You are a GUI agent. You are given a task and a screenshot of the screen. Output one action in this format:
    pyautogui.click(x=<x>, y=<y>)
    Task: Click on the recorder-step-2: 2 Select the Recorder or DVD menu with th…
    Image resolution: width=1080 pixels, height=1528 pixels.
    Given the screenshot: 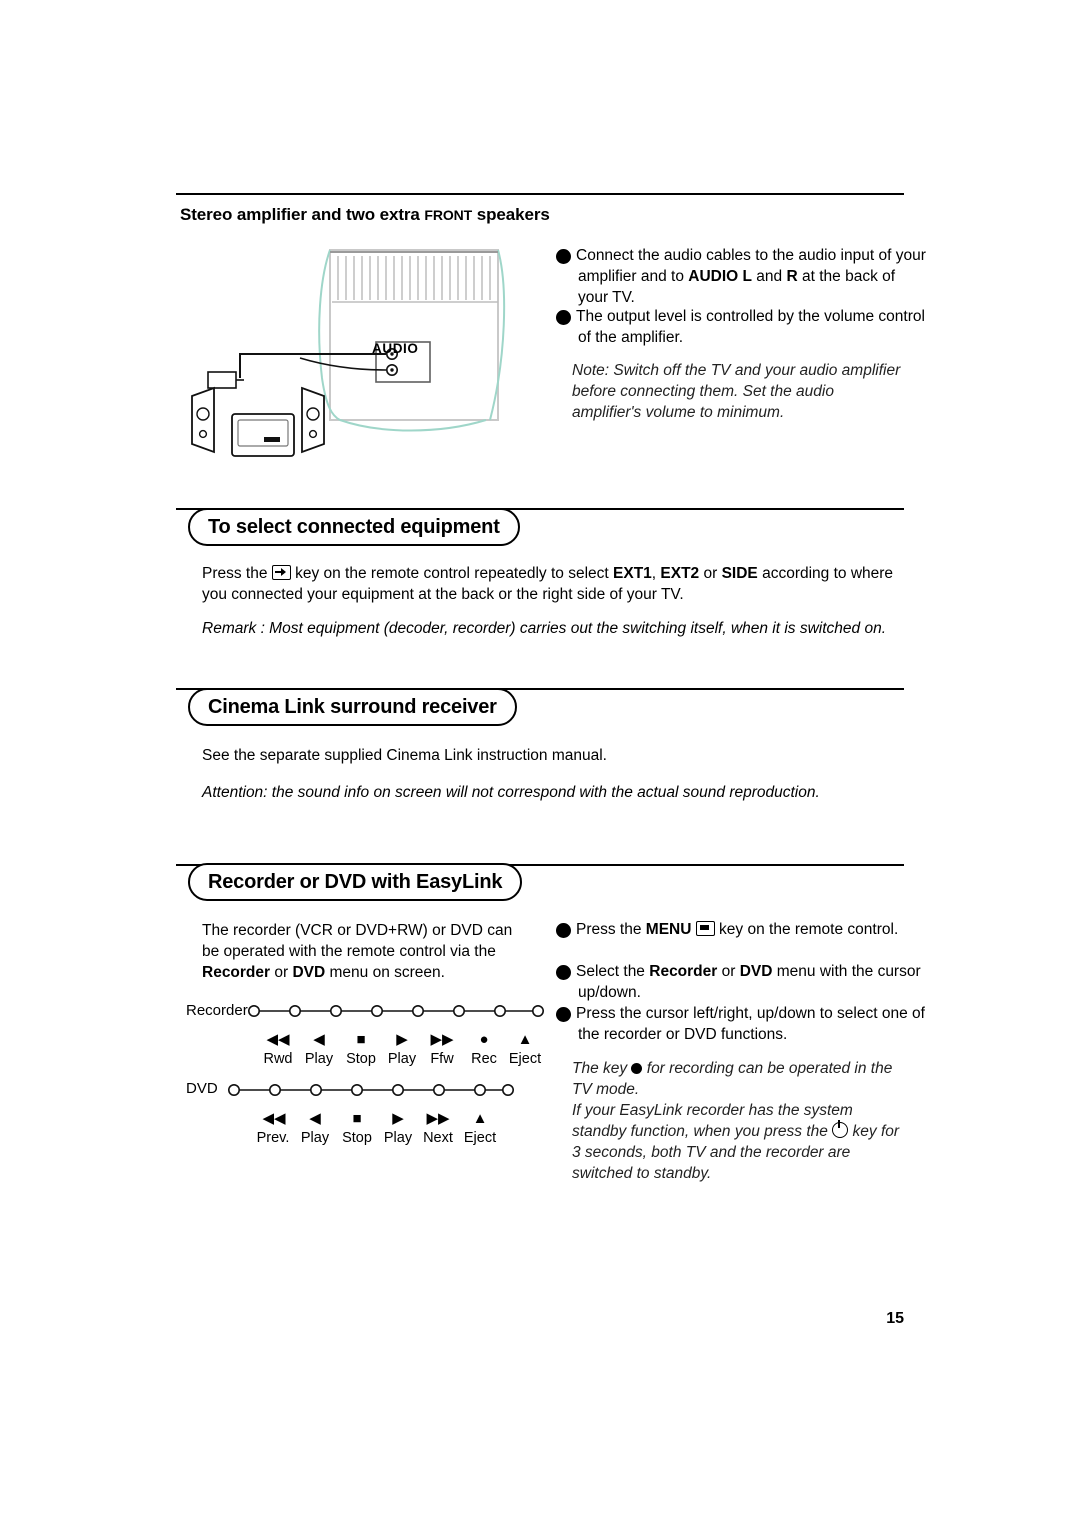 What is the action you would take?
    pyautogui.click(x=738, y=982)
    